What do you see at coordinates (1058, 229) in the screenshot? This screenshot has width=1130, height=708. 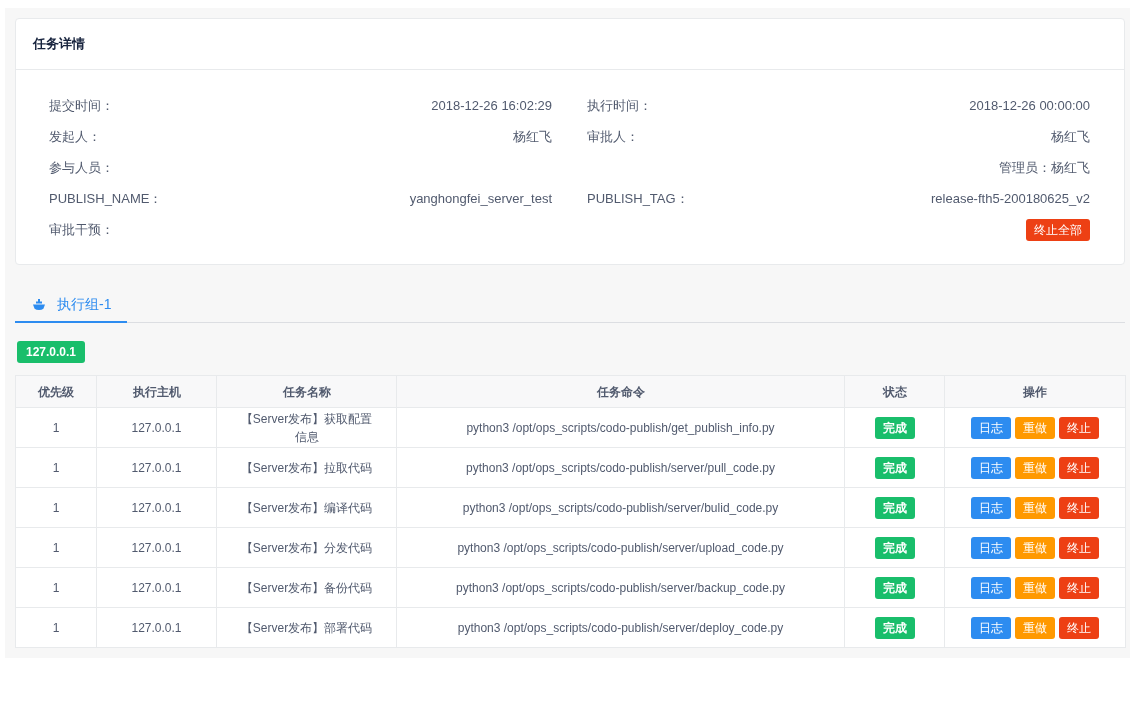 I see `stop-all-button: 终止全部` at bounding box center [1058, 229].